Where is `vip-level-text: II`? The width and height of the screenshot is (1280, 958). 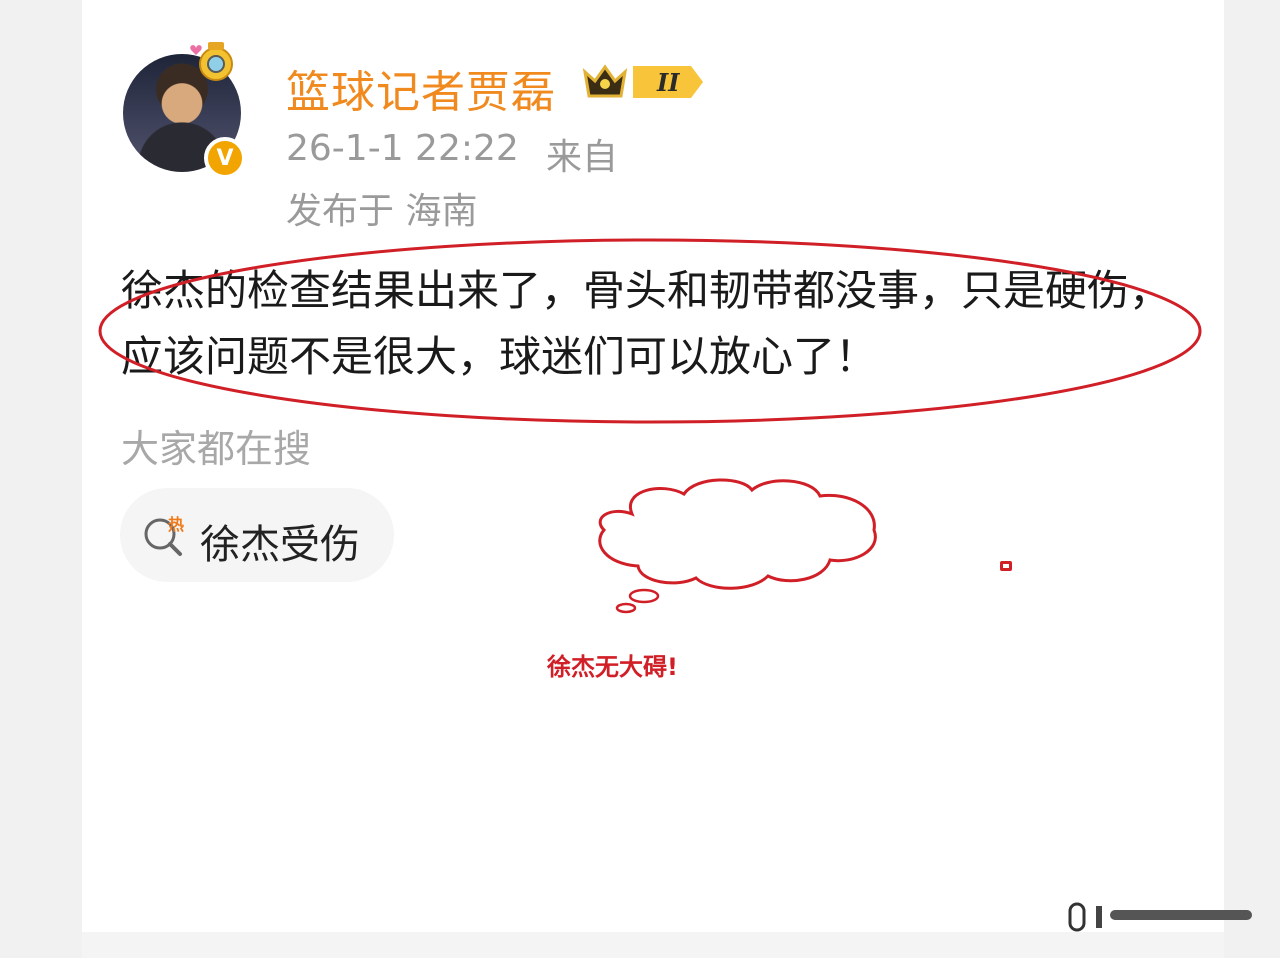 vip-level-text: II is located at coordinates (668, 82).